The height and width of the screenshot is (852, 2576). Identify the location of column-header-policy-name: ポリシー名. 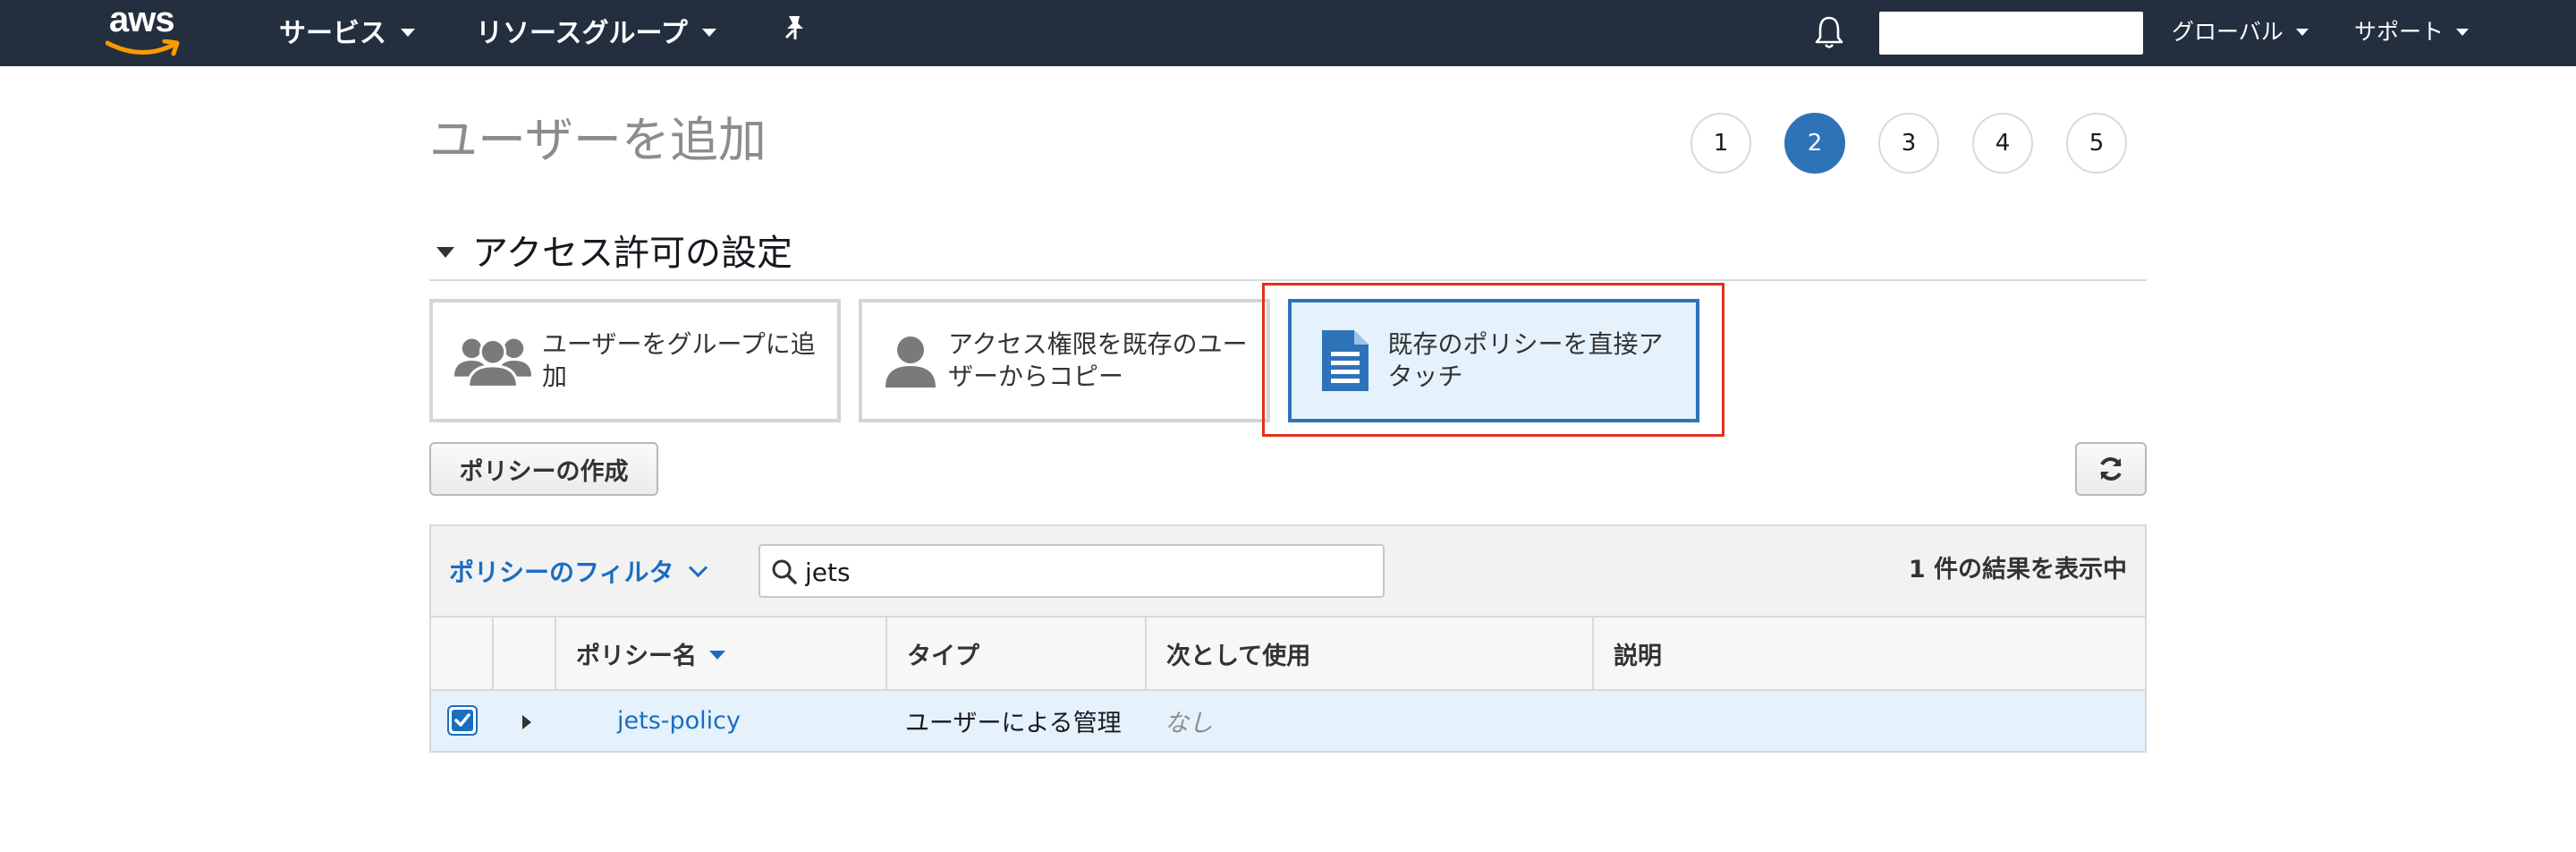
(721, 654).